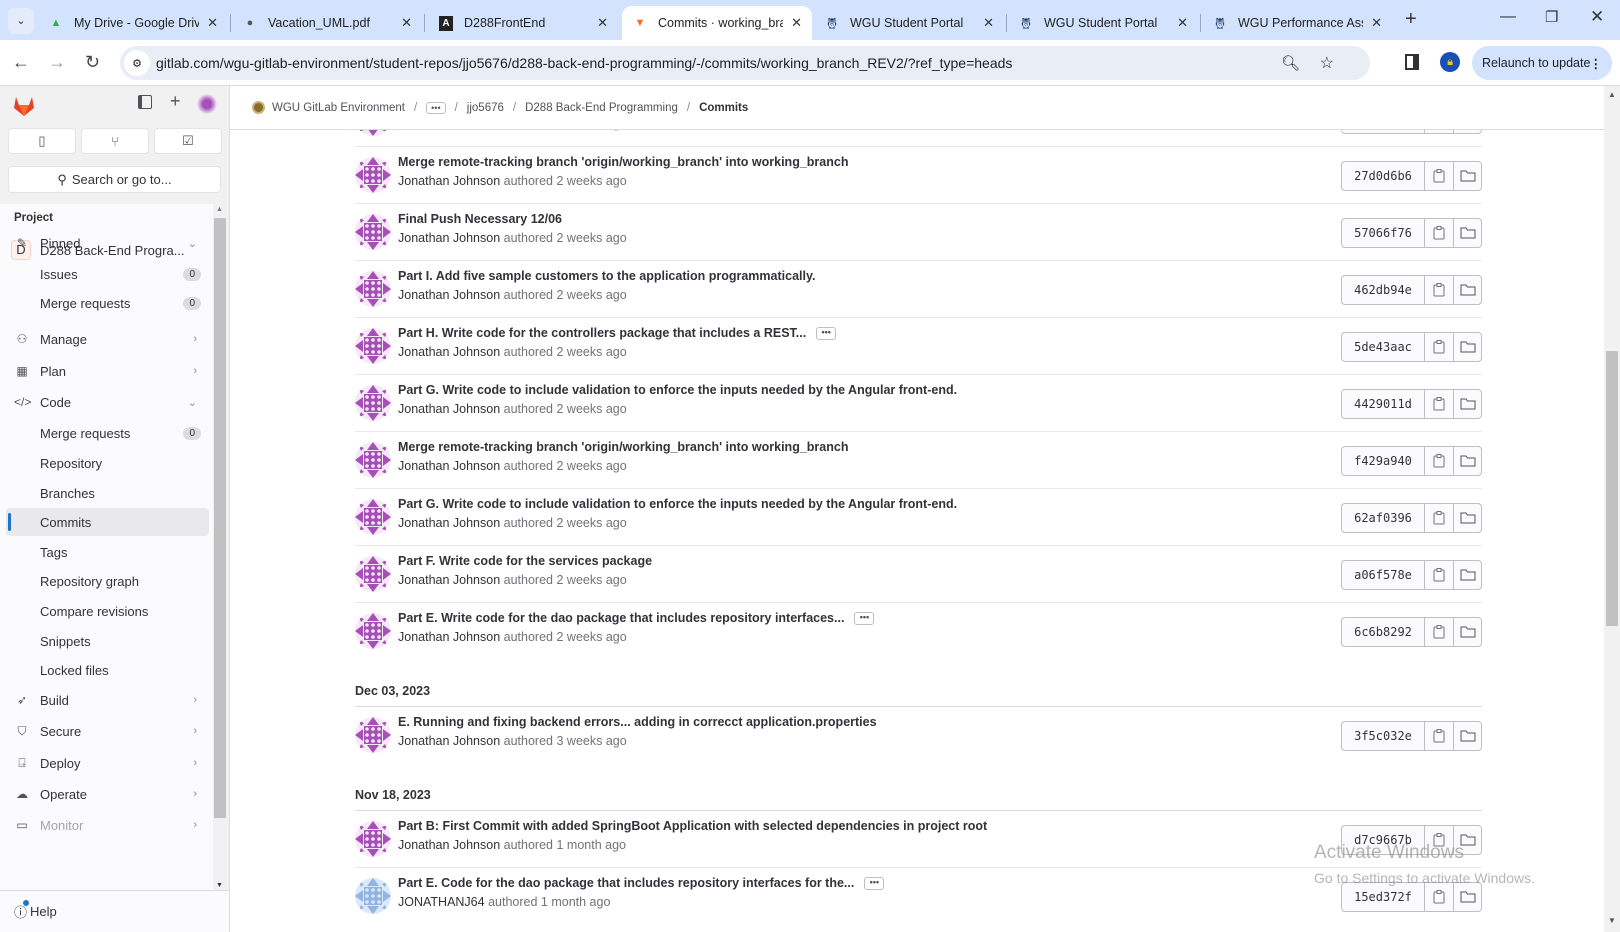  What do you see at coordinates (107, 371) in the screenshot?
I see `sidebar-item-plan: ▦ Plan ›` at bounding box center [107, 371].